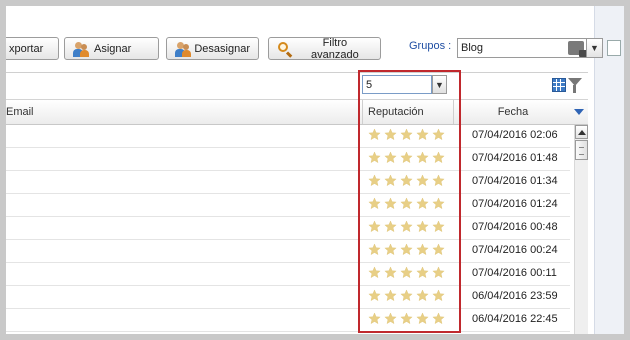  Describe the element at coordinates (515, 250) in the screenshot. I see `fecha-cell: 07/04/2016 00:24` at that location.